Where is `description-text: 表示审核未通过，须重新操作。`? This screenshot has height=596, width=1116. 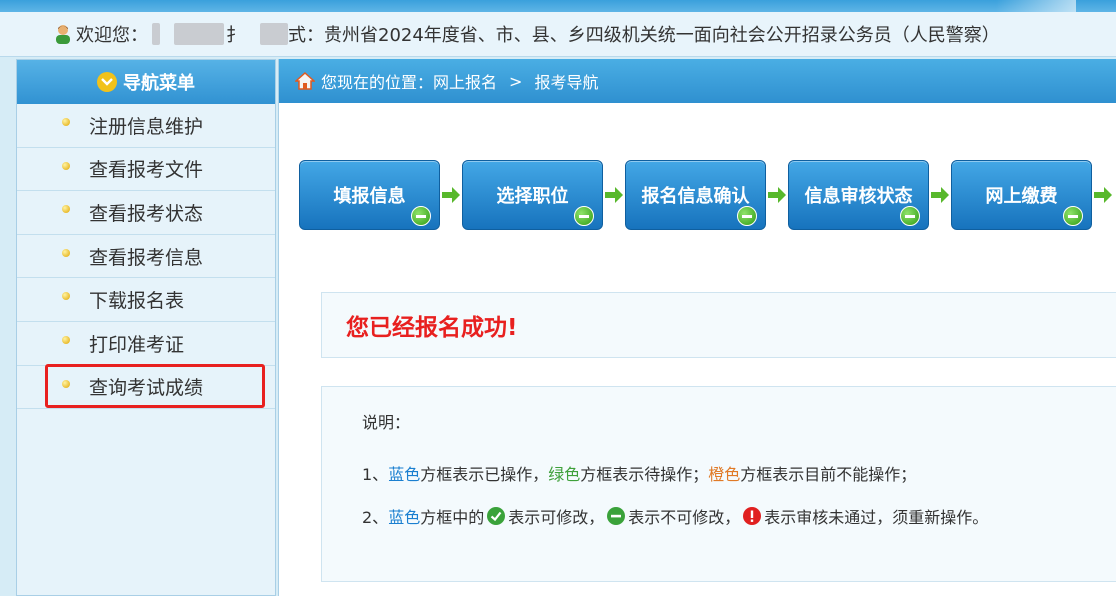
description-text: 表示审核未通过，须重新操作。 is located at coordinates (876, 517).